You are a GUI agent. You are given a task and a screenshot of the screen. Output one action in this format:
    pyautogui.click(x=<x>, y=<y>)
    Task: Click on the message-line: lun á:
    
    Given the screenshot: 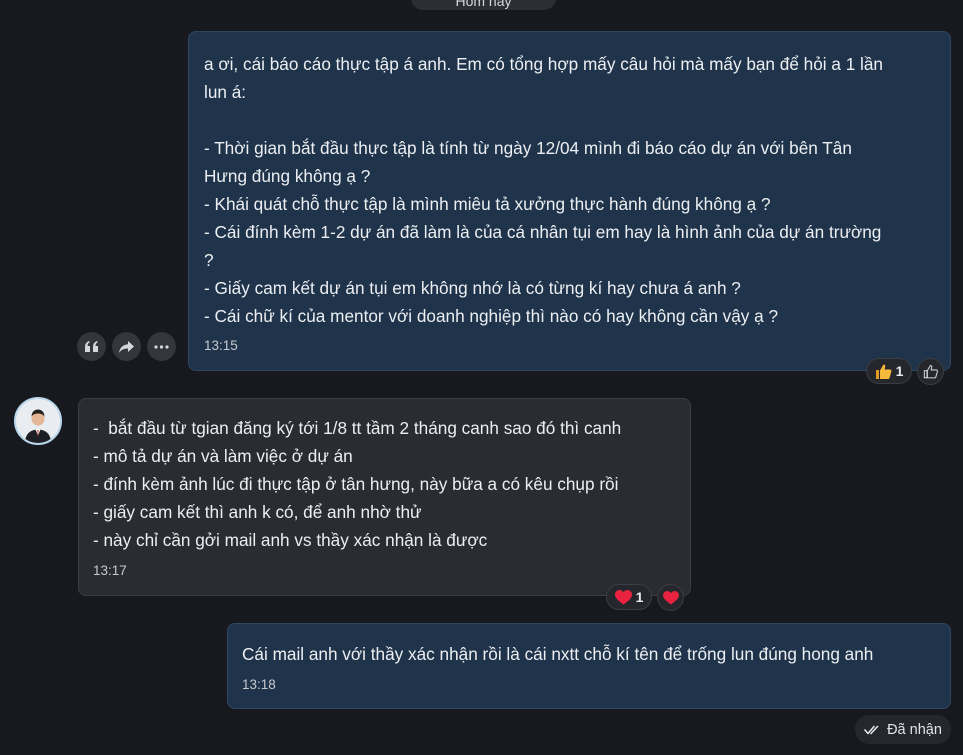 What is the action you would take?
    pyautogui.click(x=225, y=92)
    